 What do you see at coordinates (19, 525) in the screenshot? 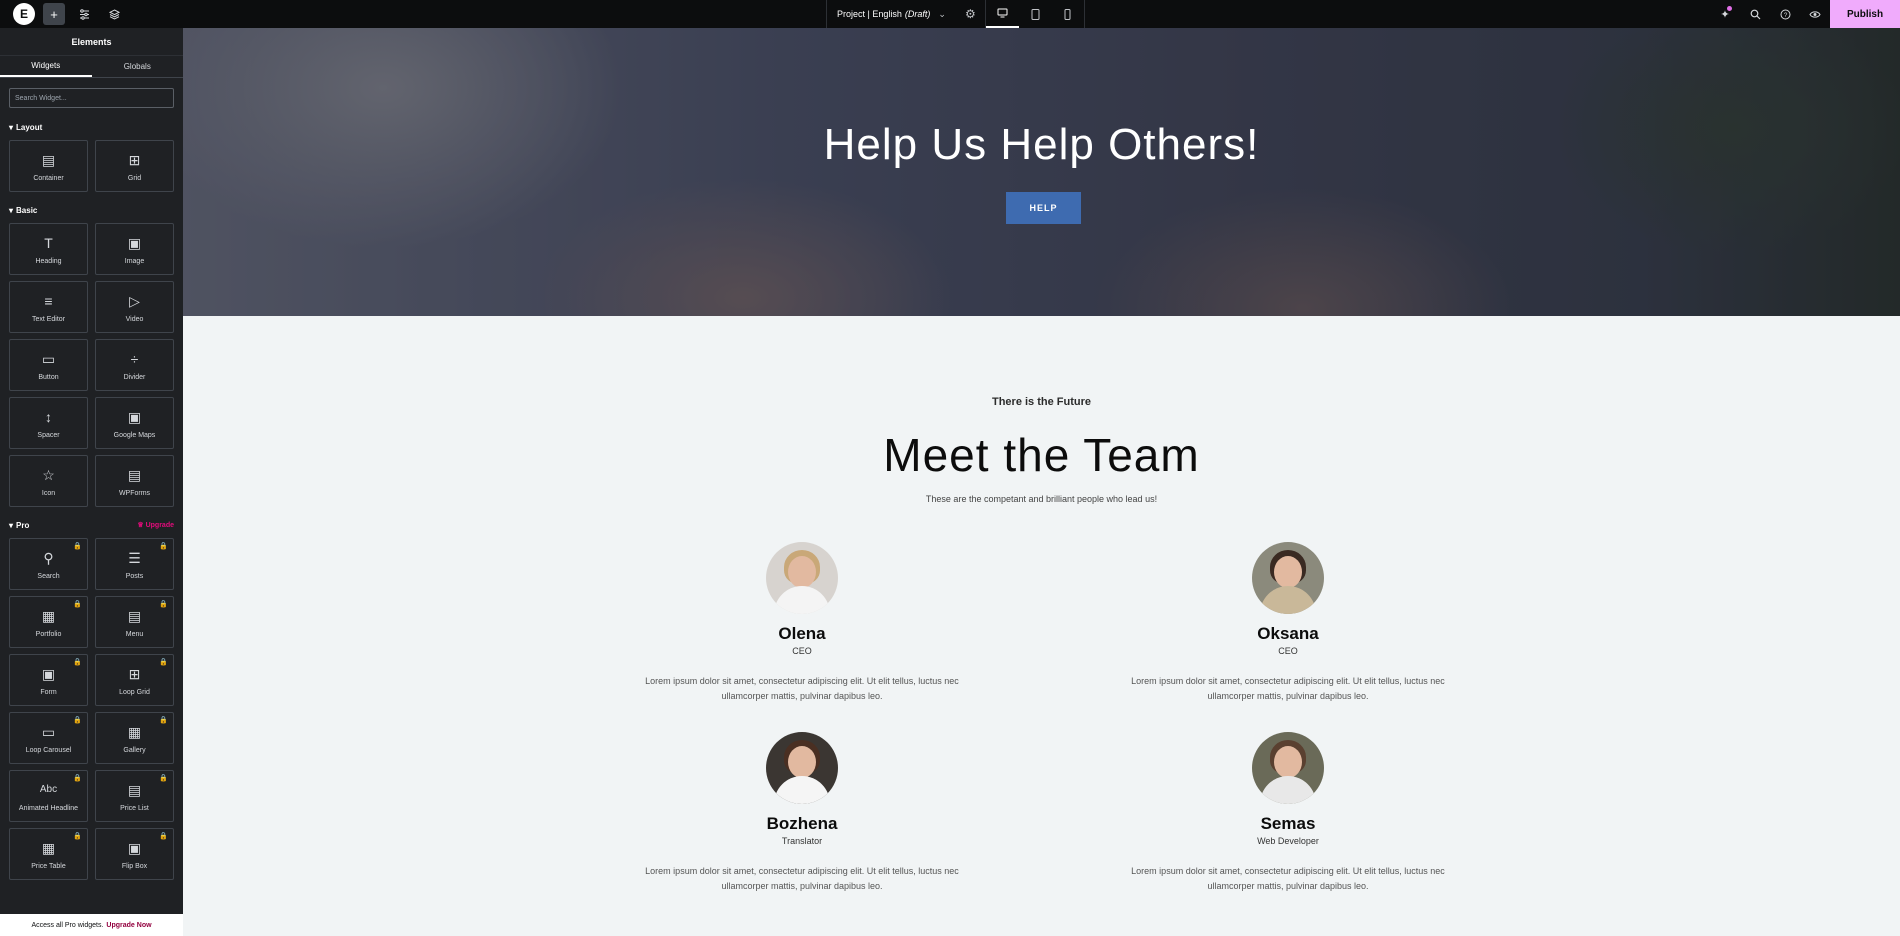
I see `category-title: Pro` at bounding box center [19, 525].